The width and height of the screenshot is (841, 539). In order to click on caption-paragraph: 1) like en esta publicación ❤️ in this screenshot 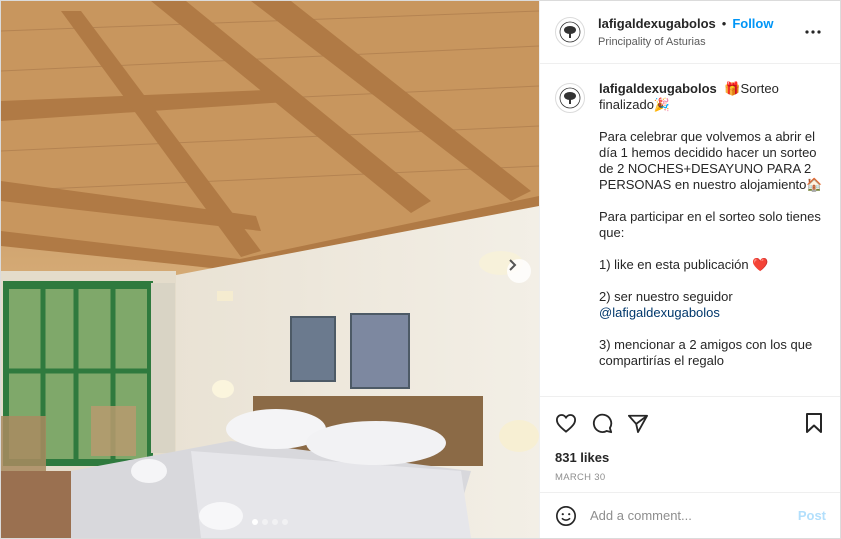, I will do `click(684, 264)`.